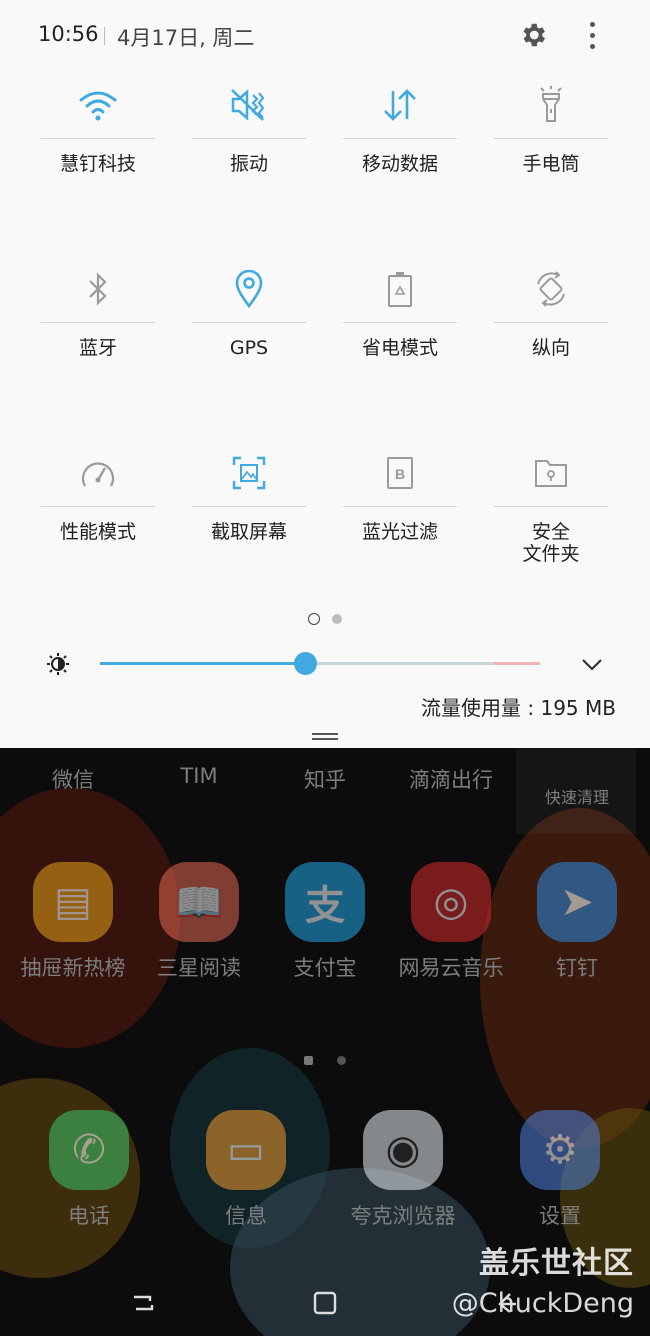  What do you see at coordinates (451, 968) in the screenshot?
I see `app-label: 网易云音乐` at bounding box center [451, 968].